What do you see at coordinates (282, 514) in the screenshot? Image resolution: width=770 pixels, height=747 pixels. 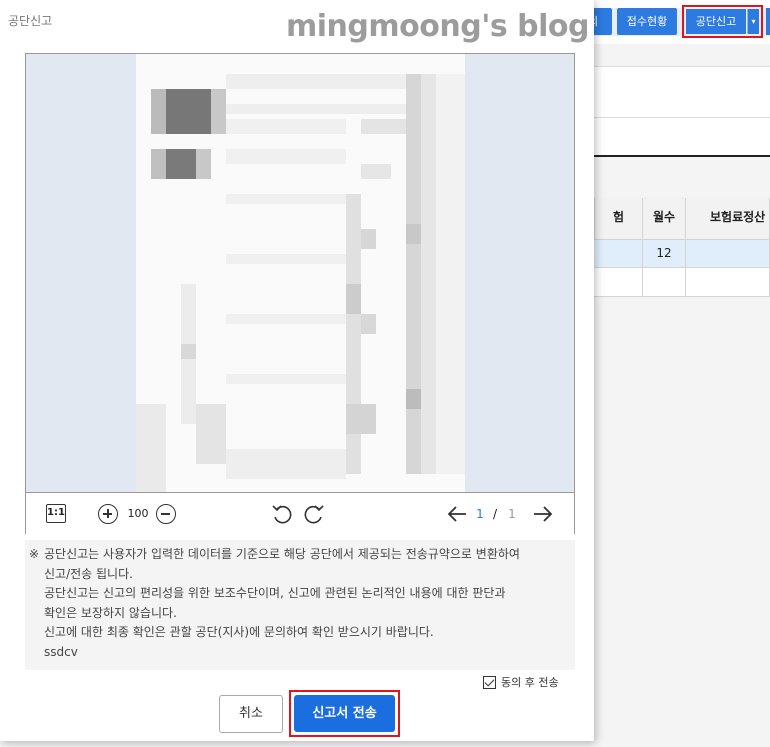 I see `rotate-left-icon` at bounding box center [282, 514].